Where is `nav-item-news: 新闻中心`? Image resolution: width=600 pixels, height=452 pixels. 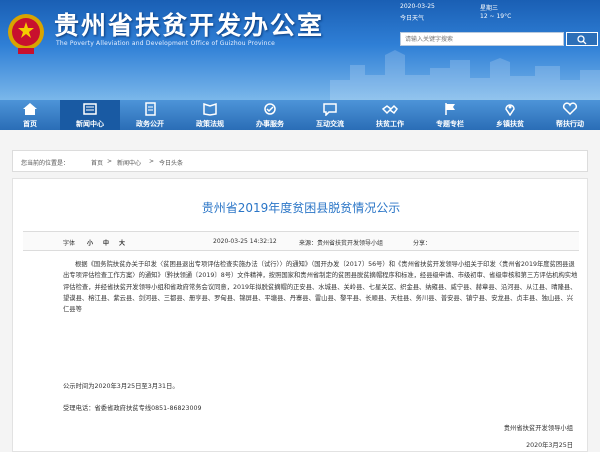
nav-item-news: 新闻中心 is located at coordinates (90, 115).